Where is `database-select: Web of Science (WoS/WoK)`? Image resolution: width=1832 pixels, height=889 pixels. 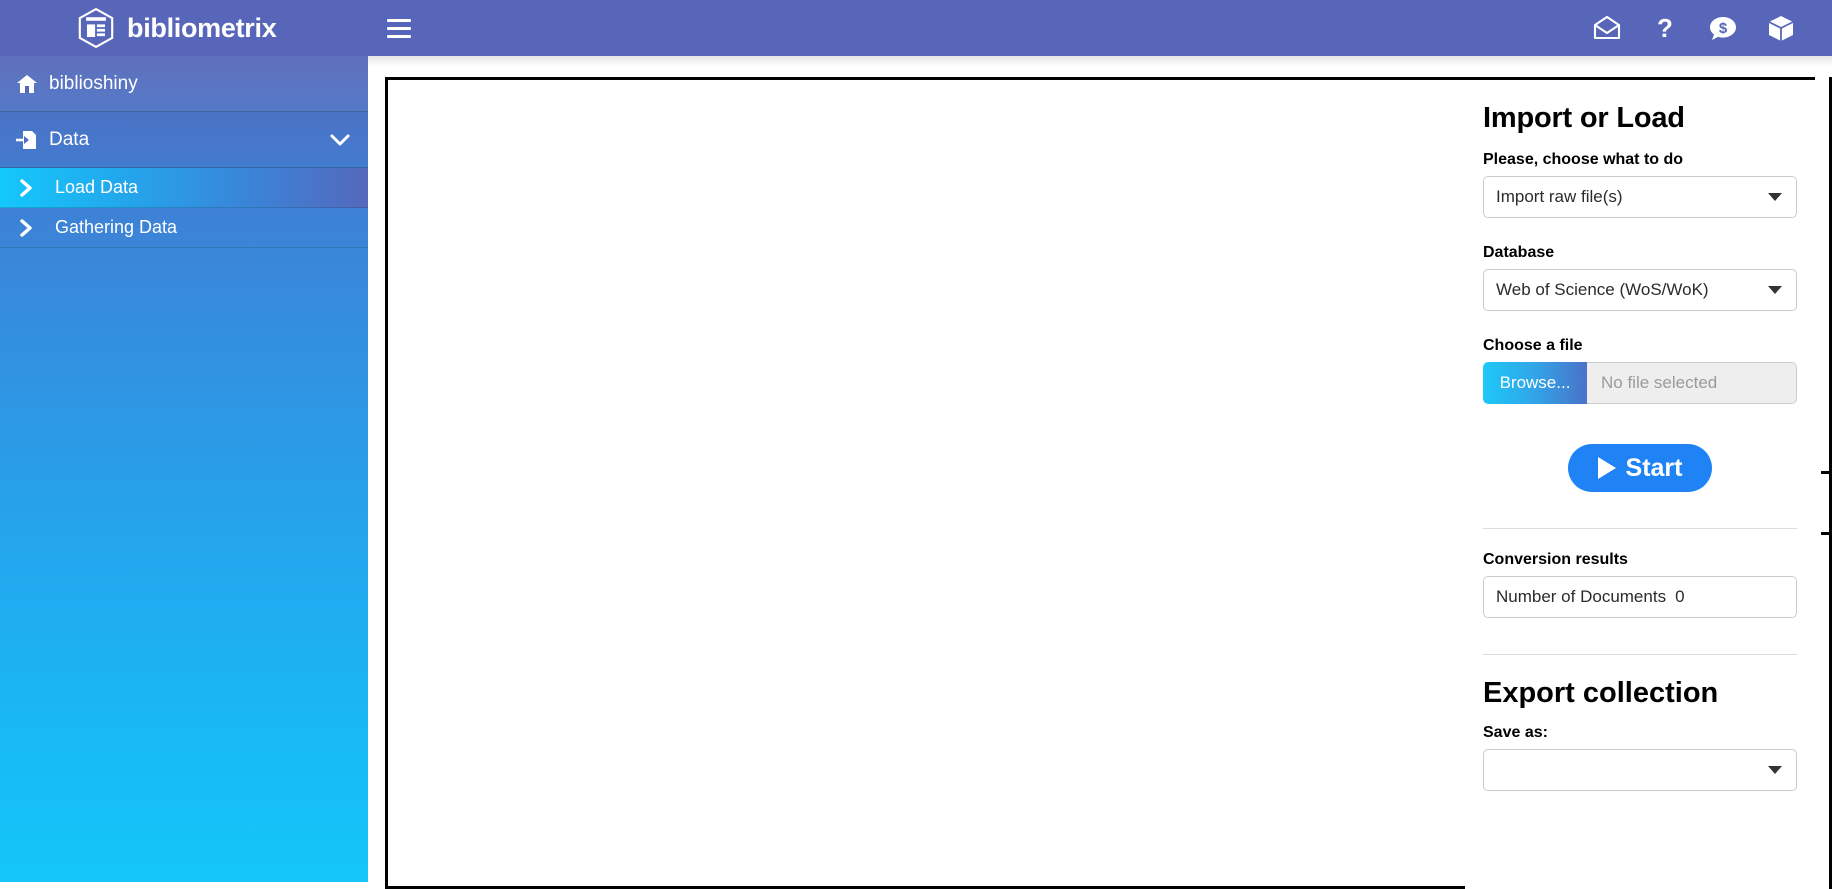 database-select: Web of Science (WoS/WoK) is located at coordinates (1640, 290).